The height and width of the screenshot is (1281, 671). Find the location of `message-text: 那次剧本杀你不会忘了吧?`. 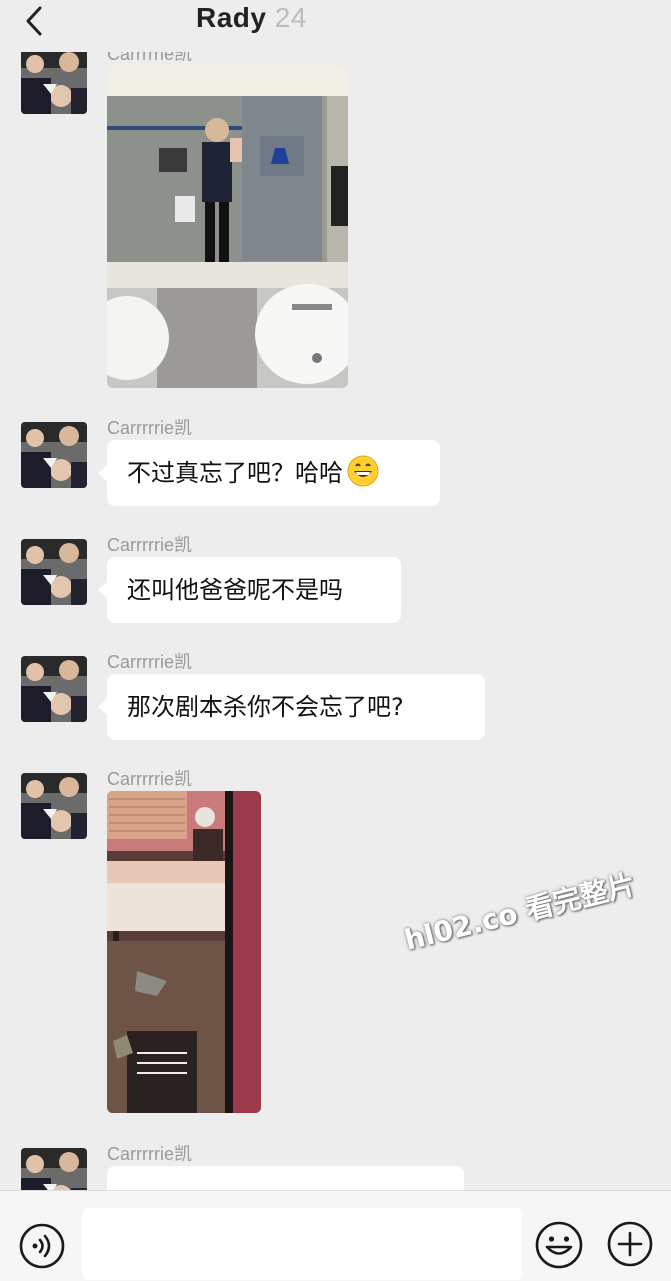

message-text: 那次剧本杀你不会忘了吧? is located at coordinates (265, 707).